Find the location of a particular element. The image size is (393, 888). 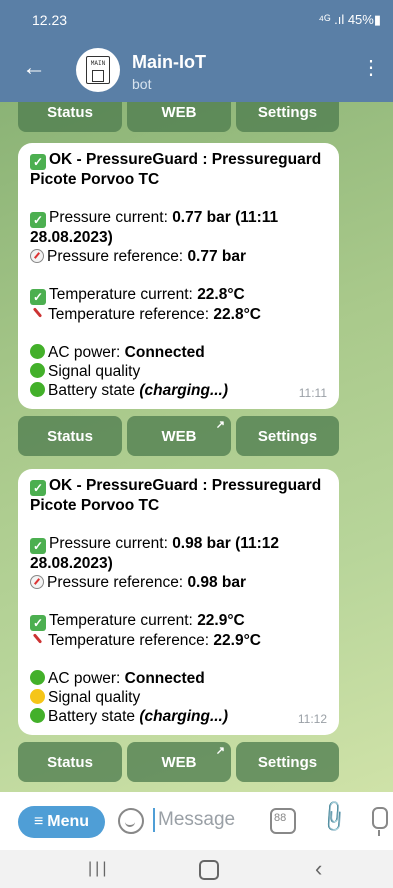

temperature-current: ✓ Temperature current: 22.9°C is located at coordinates (178, 621).